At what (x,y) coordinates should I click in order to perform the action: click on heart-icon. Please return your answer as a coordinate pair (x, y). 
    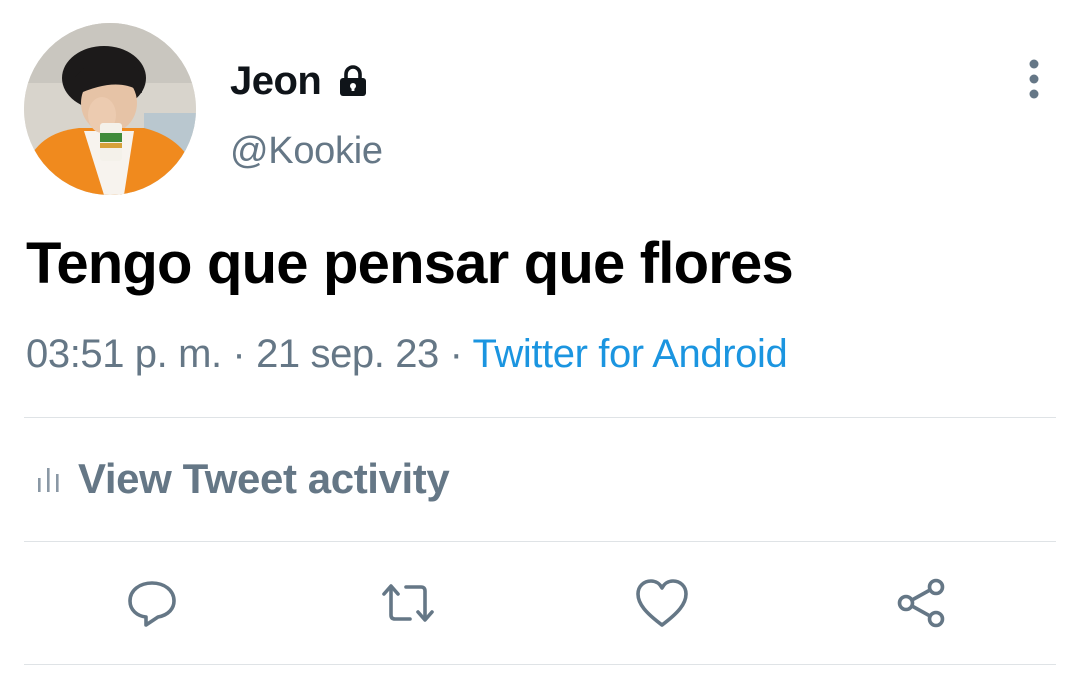
    Looking at the image, I should click on (662, 603).